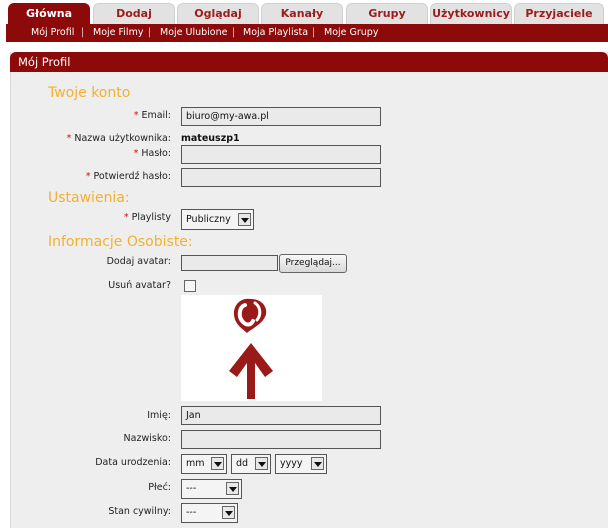 Image resolution: width=608 pixels, height=528 pixels. What do you see at coordinates (208, 219) in the screenshot?
I see `playlists-value: Publiczny` at bounding box center [208, 219].